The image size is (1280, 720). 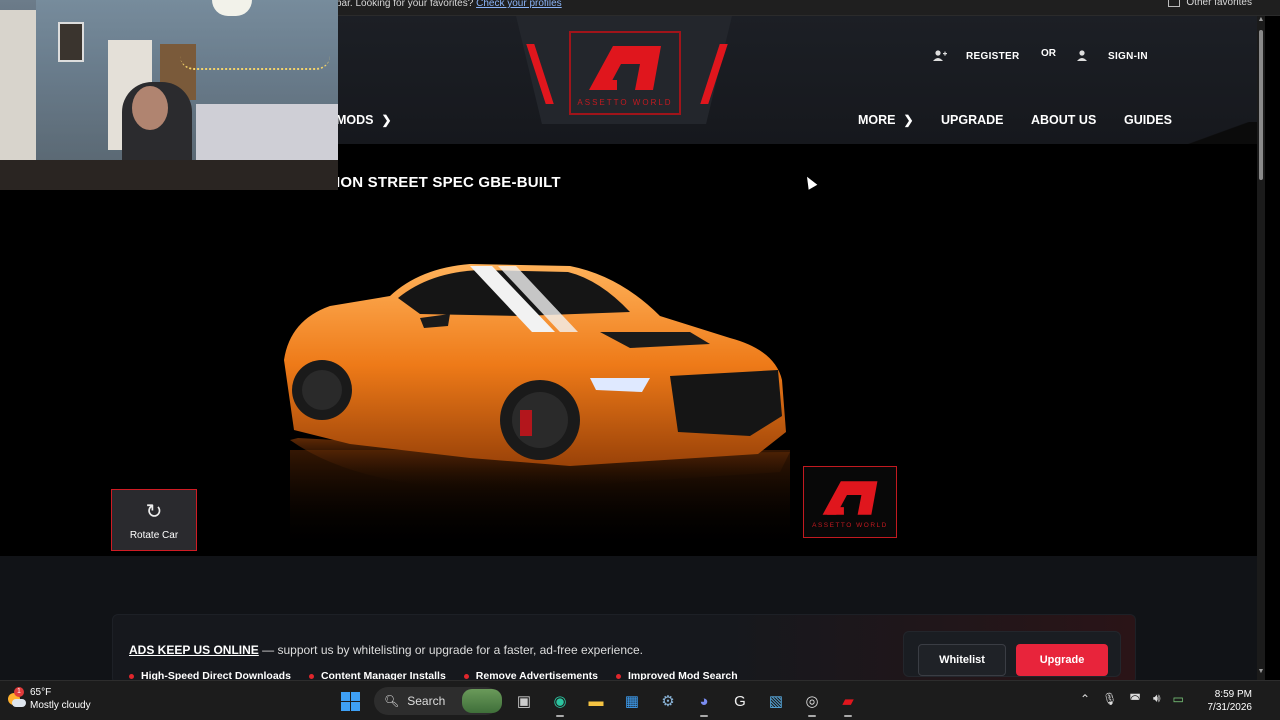 What do you see at coordinates (740, 701) in the screenshot?
I see `g-hub-icon: G` at bounding box center [740, 701].